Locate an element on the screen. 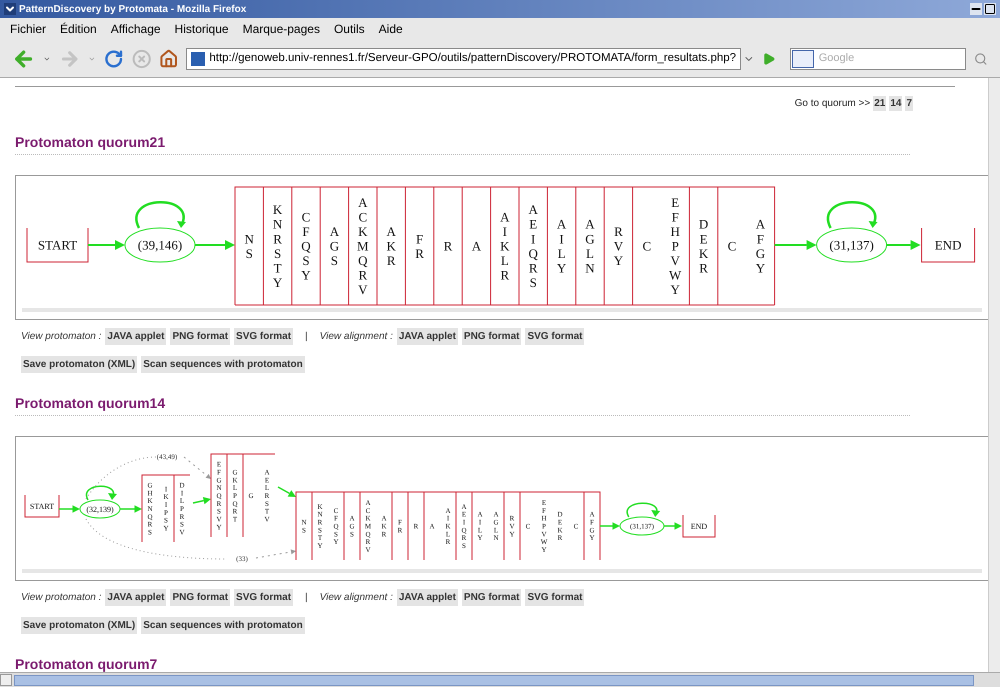  horizontal-scrollbar is located at coordinates (500, 679).